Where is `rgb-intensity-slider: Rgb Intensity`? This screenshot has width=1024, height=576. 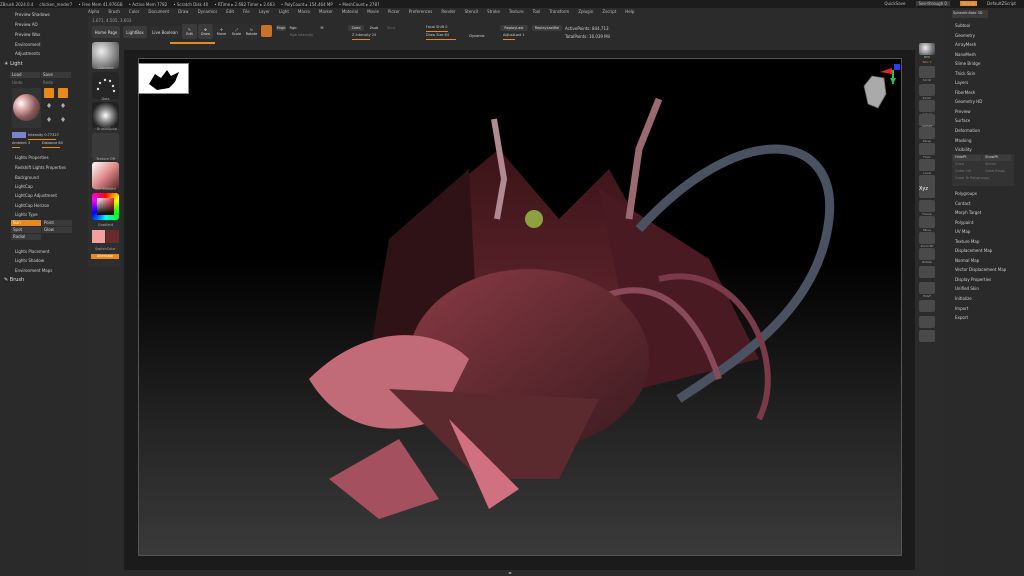
rgb-intensity-slider: Rgb Intensity is located at coordinates (301, 35).